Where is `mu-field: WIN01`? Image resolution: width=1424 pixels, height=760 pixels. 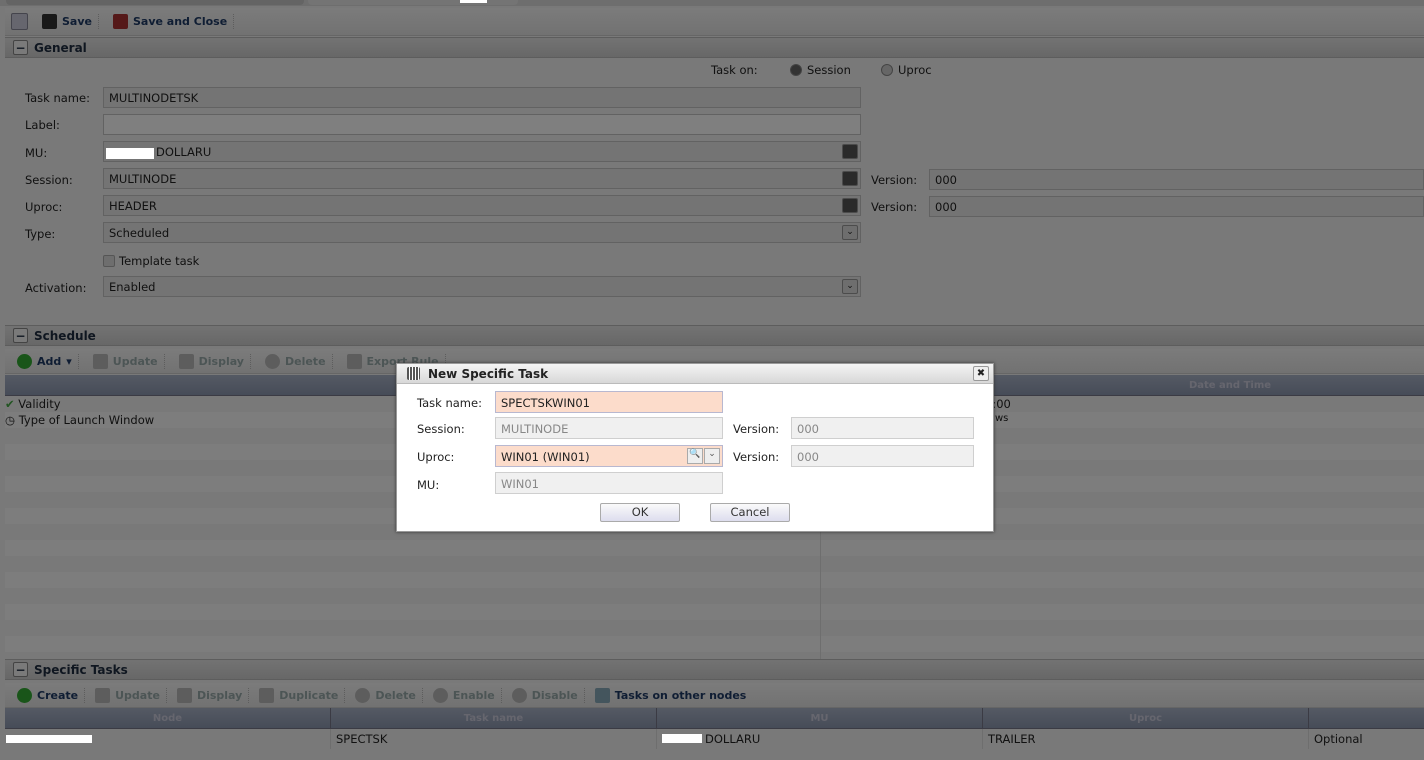
mu-field: WIN01 is located at coordinates (609, 483).